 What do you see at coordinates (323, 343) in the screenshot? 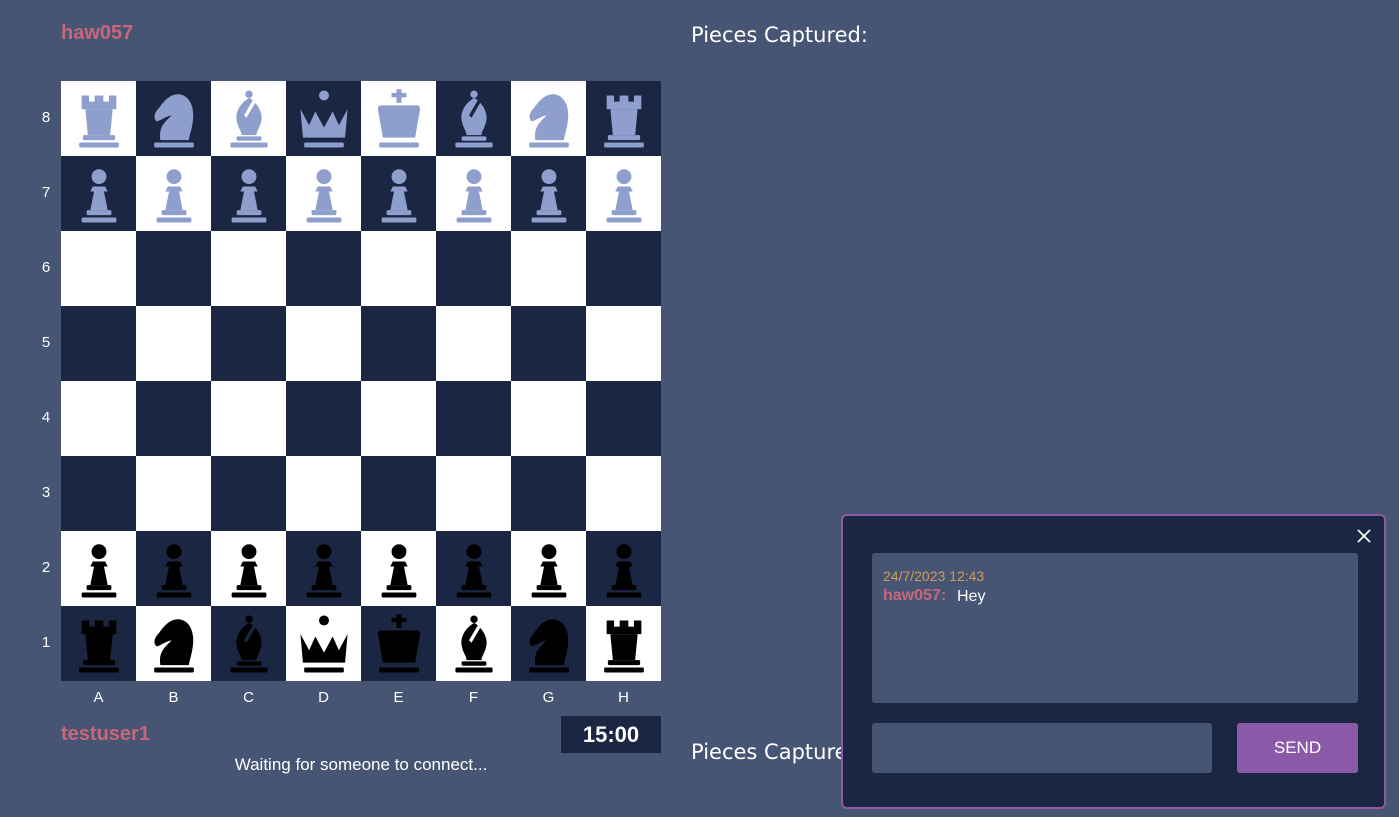
I see `square-d5` at bounding box center [323, 343].